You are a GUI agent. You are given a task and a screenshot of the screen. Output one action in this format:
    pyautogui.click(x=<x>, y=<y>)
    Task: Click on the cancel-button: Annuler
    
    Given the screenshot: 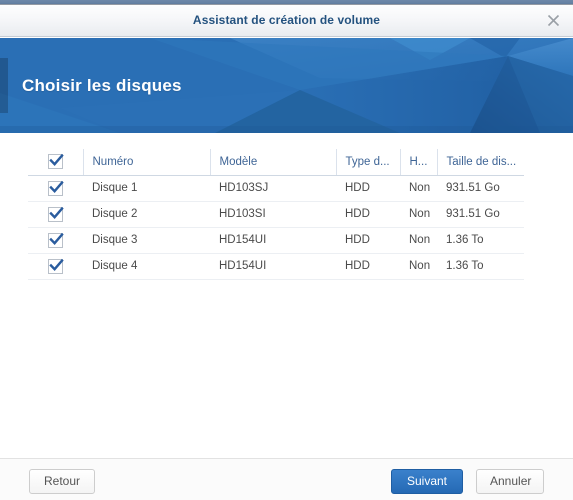 What is the action you would take?
    pyautogui.click(x=510, y=481)
    